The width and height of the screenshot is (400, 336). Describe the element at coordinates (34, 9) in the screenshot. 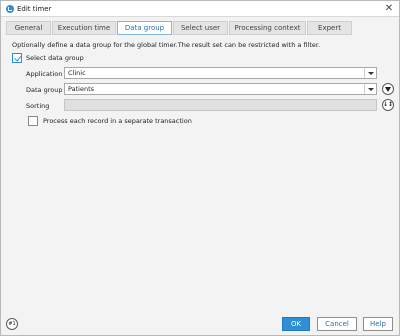

I see `window-title: Edit timer` at that location.